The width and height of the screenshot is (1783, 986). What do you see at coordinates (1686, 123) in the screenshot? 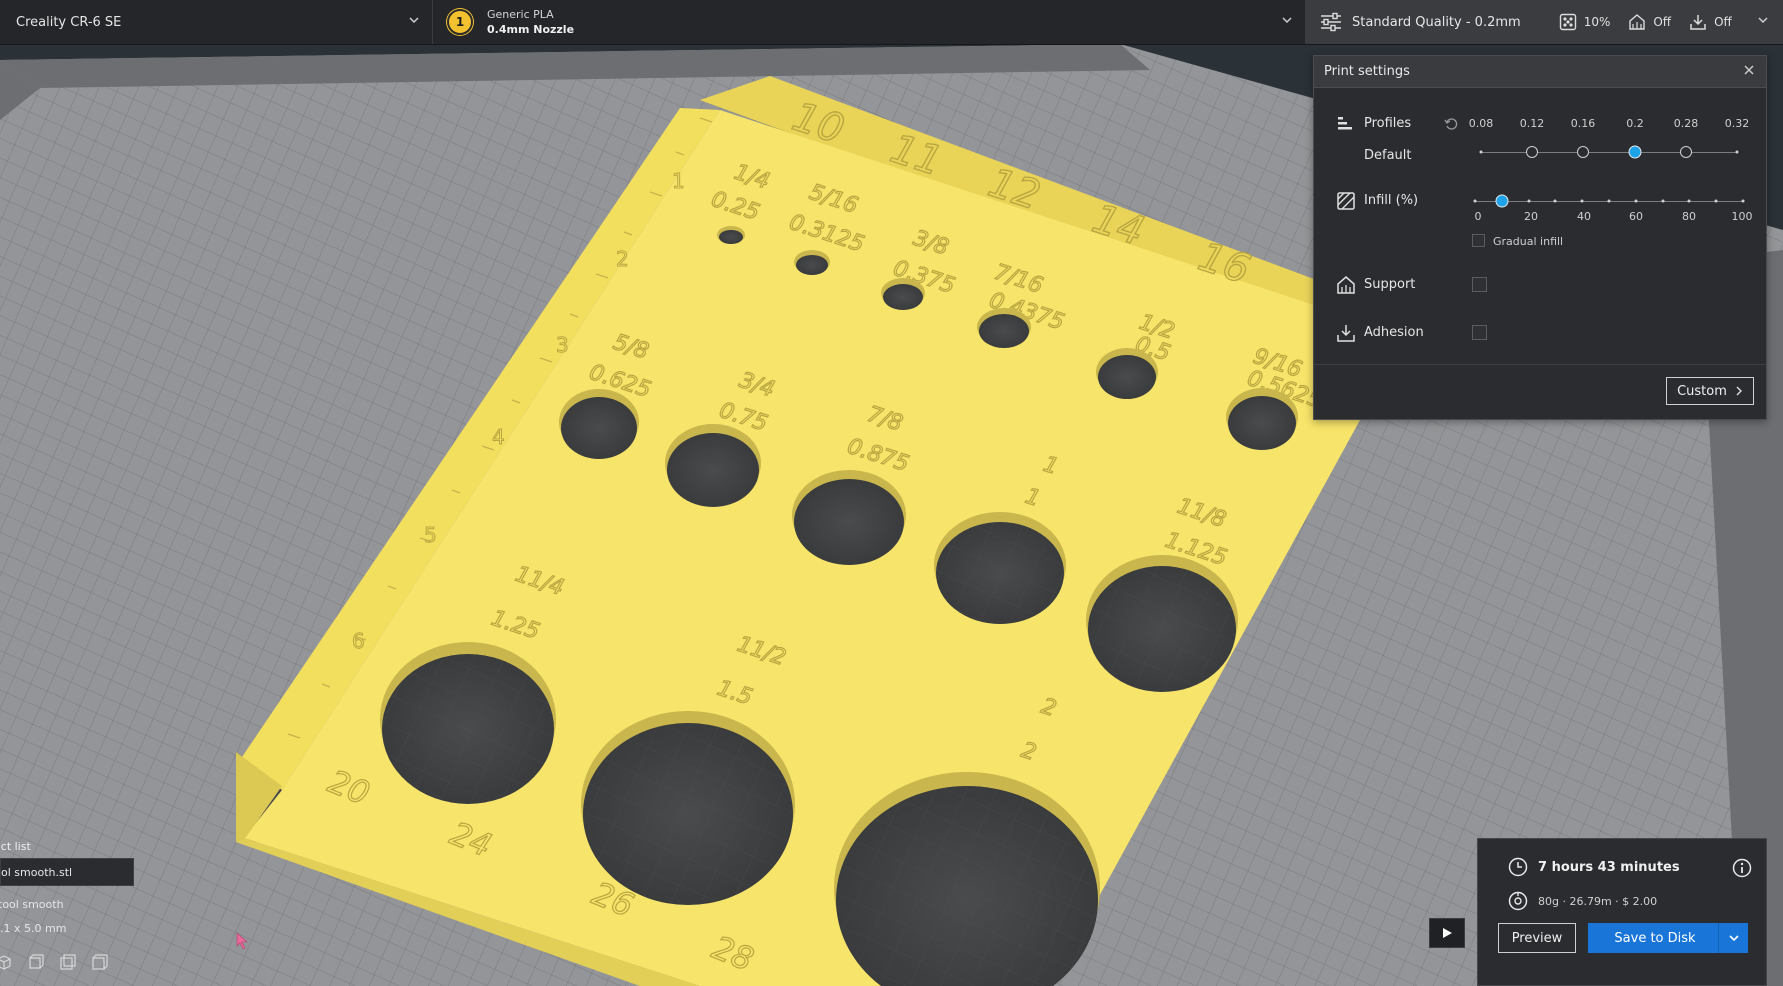
I see `layer-height-tick: 0.28` at bounding box center [1686, 123].